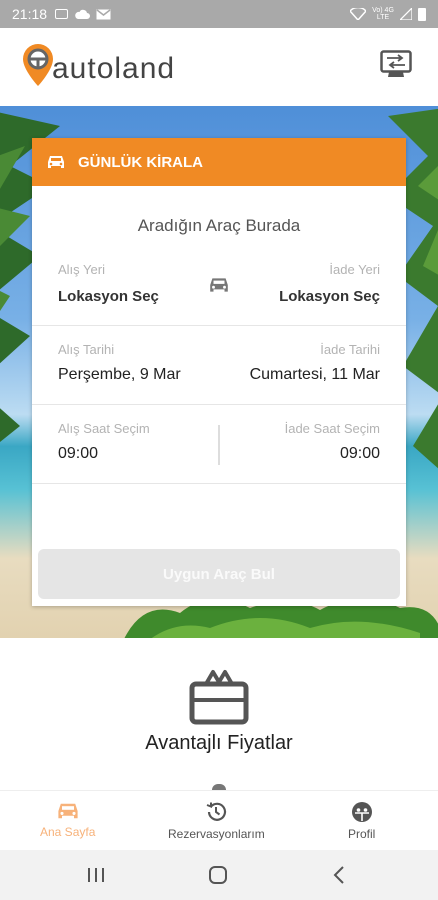  Describe the element at coordinates (340, 875) in the screenshot. I see `back-icon` at that location.